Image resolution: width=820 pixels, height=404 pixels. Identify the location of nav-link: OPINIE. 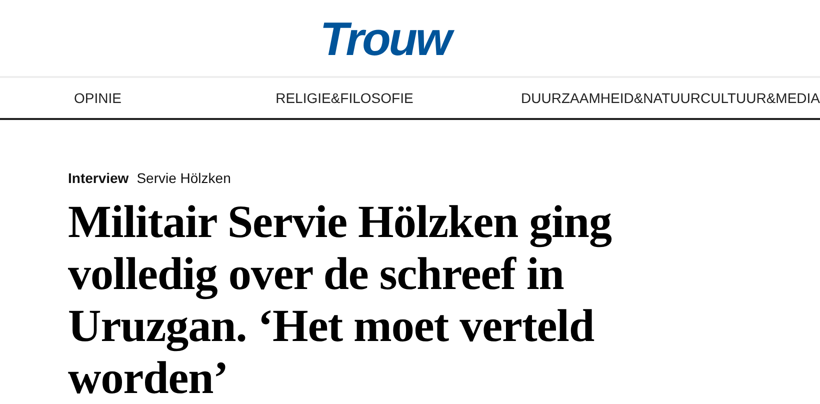
(175, 98).